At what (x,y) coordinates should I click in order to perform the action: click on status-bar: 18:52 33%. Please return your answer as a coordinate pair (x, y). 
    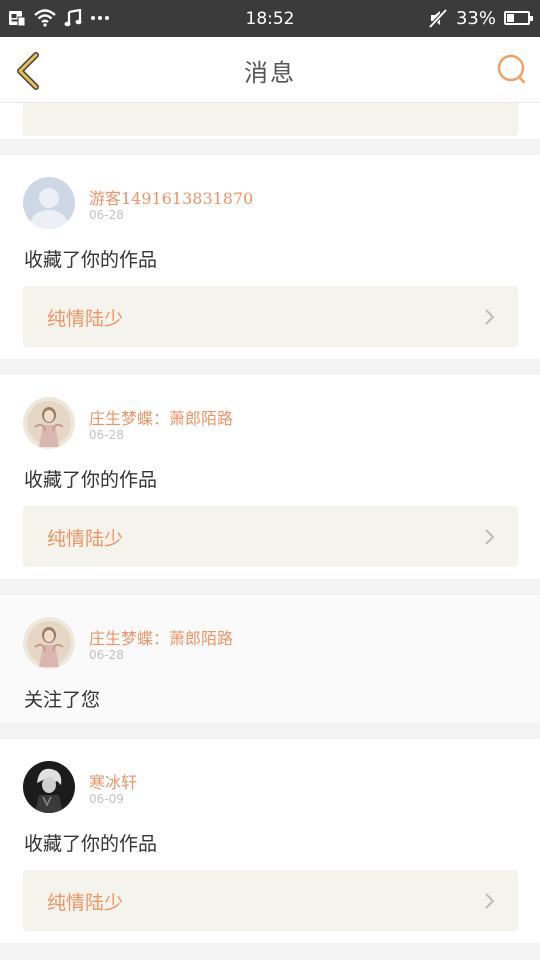
    Looking at the image, I should click on (270, 18).